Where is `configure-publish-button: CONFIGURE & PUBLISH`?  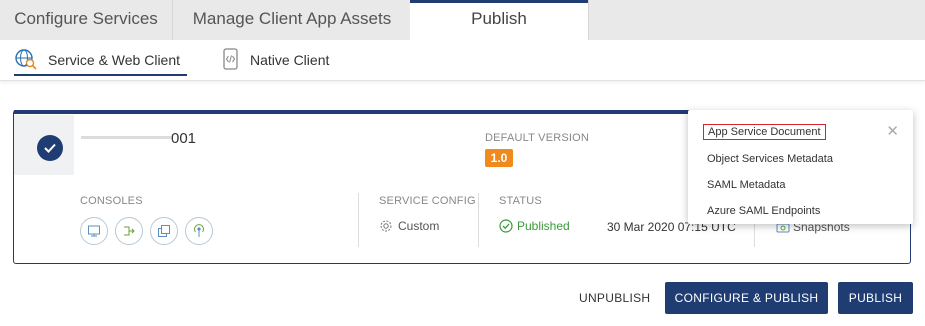
configure-publish-button: CONFIGURE & PUBLISH is located at coordinates (746, 298).